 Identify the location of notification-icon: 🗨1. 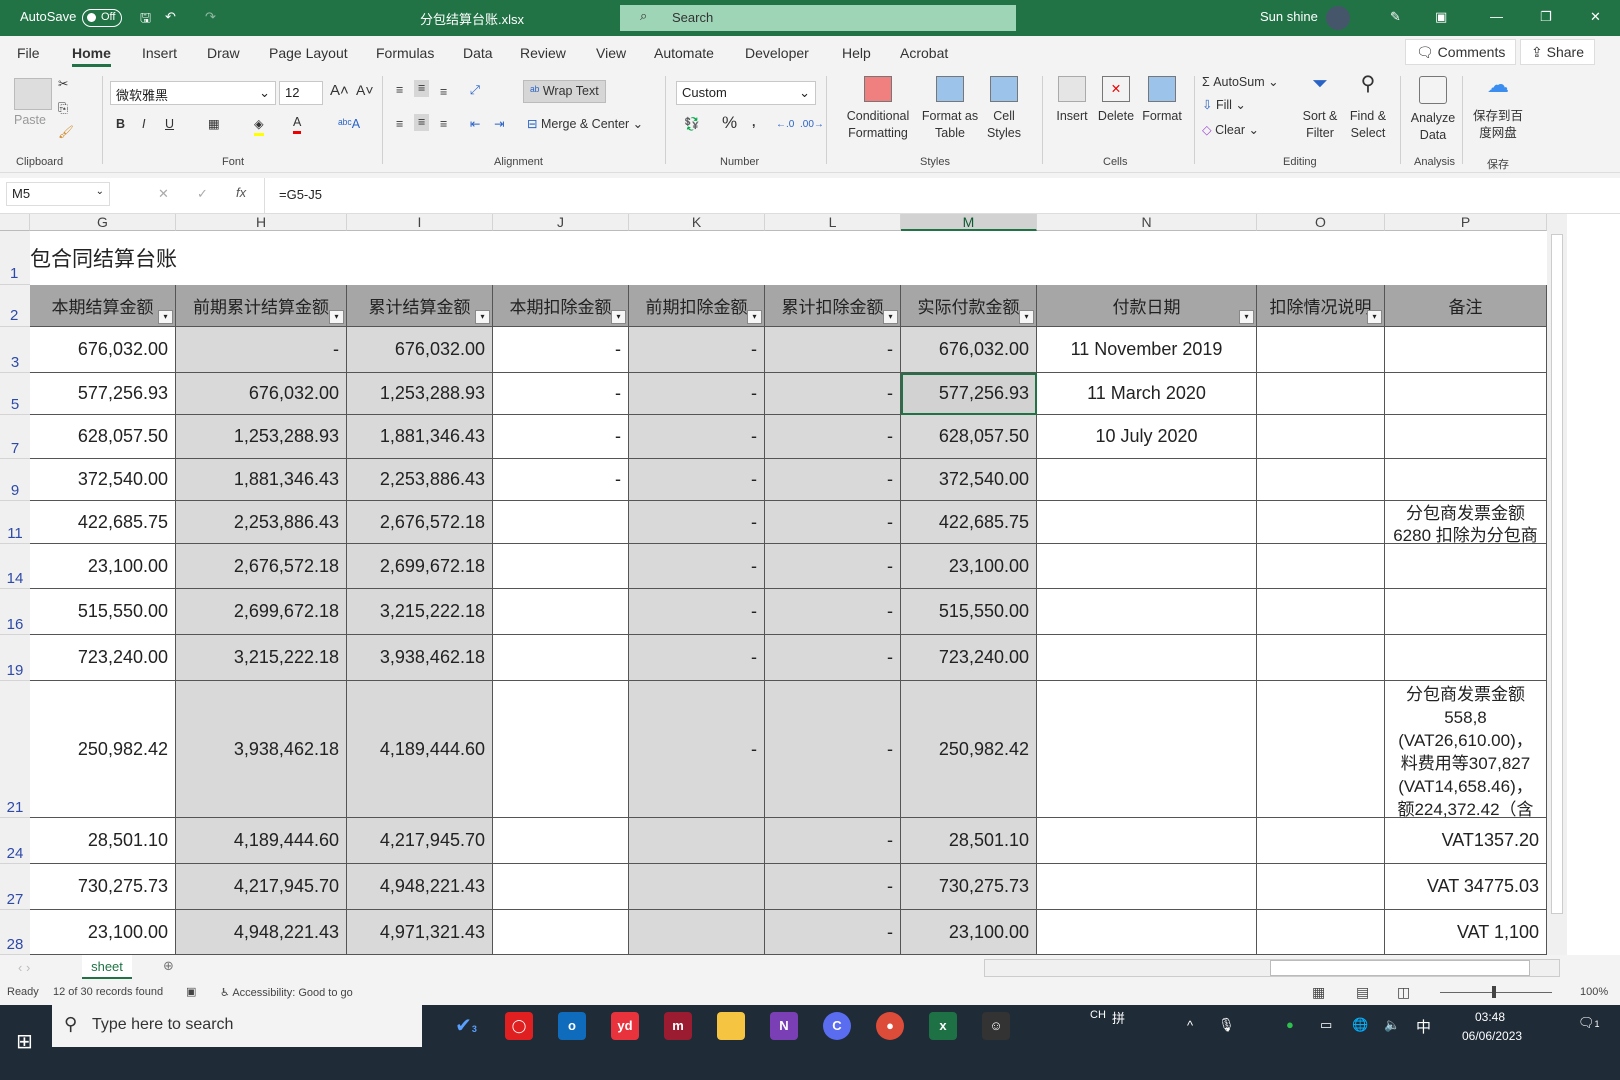
(1589, 1023).